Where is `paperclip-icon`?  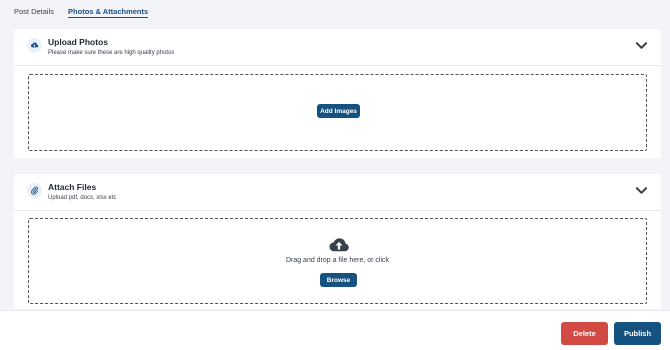 paperclip-icon is located at coordinates (34, 190).